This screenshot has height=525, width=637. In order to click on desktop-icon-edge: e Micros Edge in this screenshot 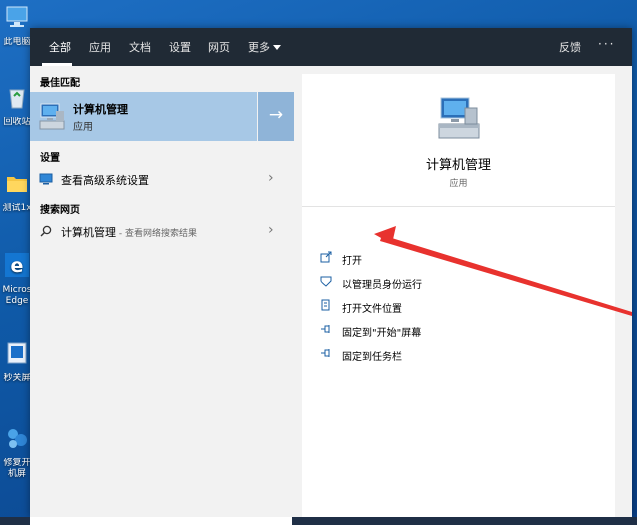, I will do `click(17, 279)`.